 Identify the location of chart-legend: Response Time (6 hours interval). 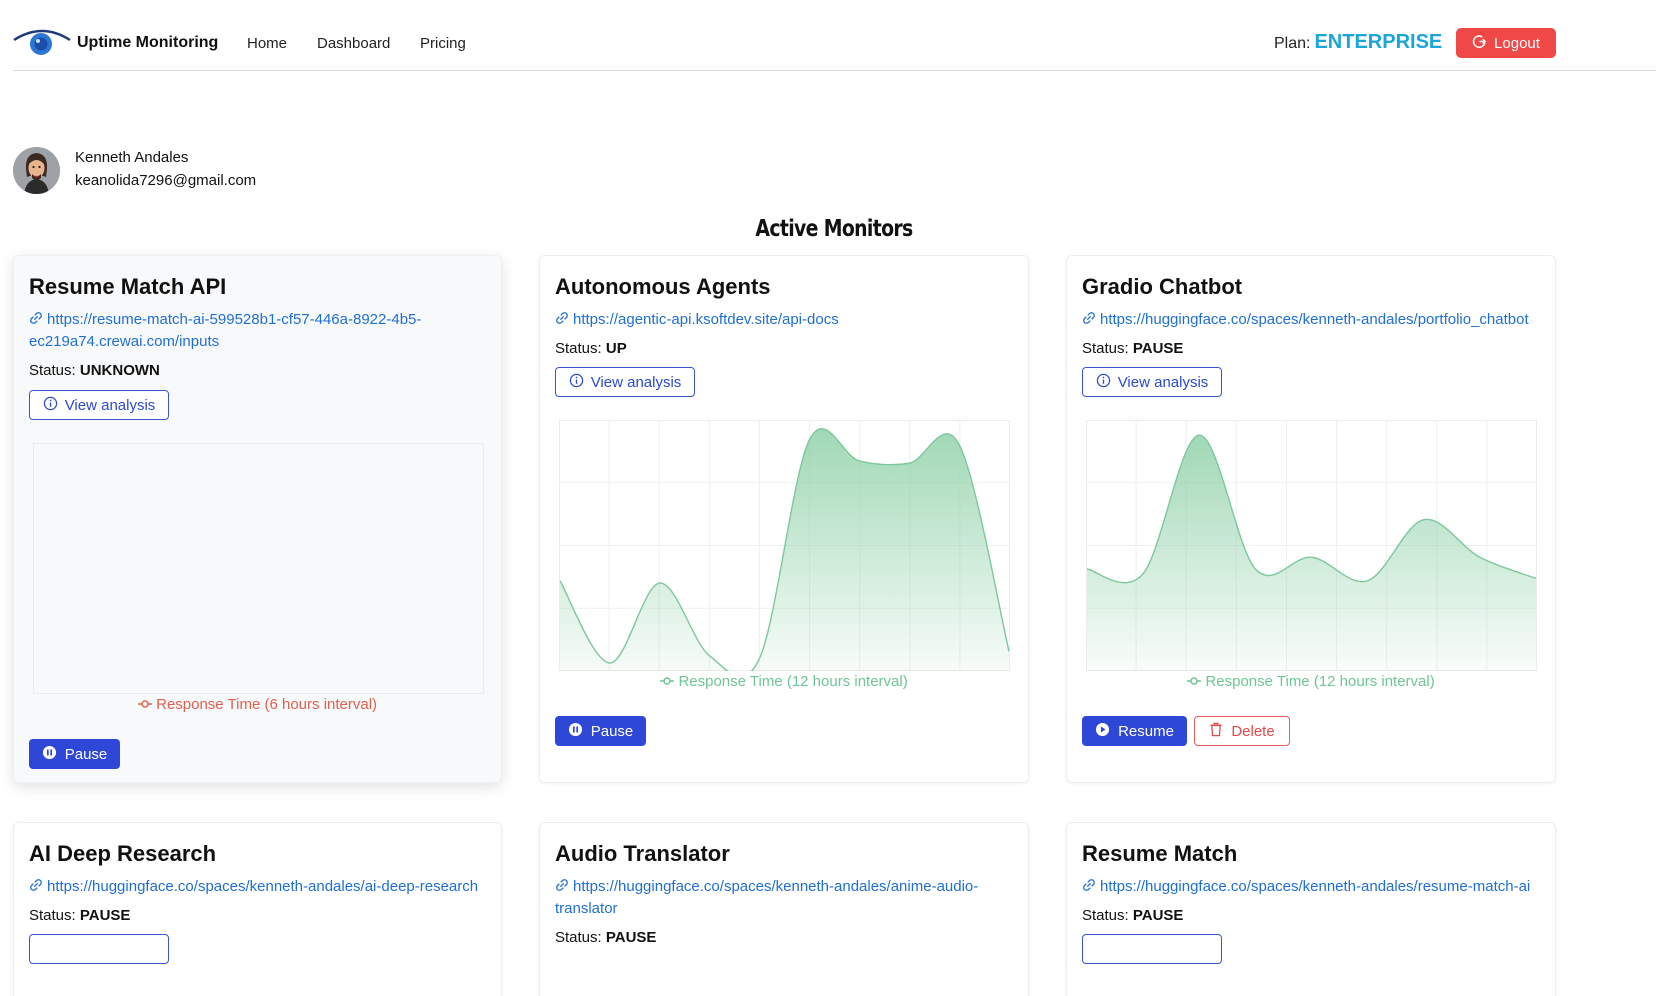
(257, 704).